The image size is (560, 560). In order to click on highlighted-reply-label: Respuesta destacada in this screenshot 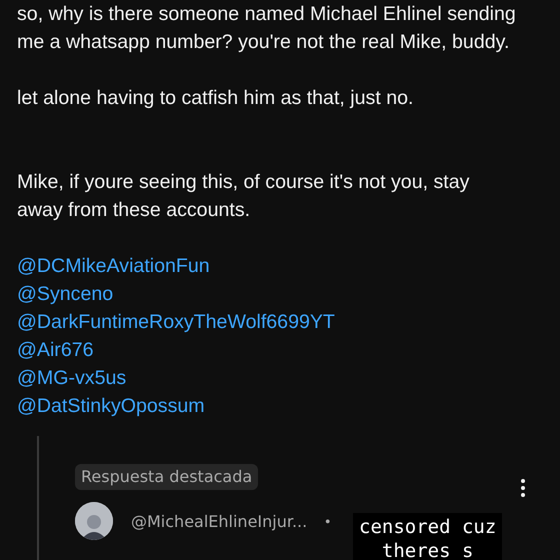, I will do `click(166, 477)`.